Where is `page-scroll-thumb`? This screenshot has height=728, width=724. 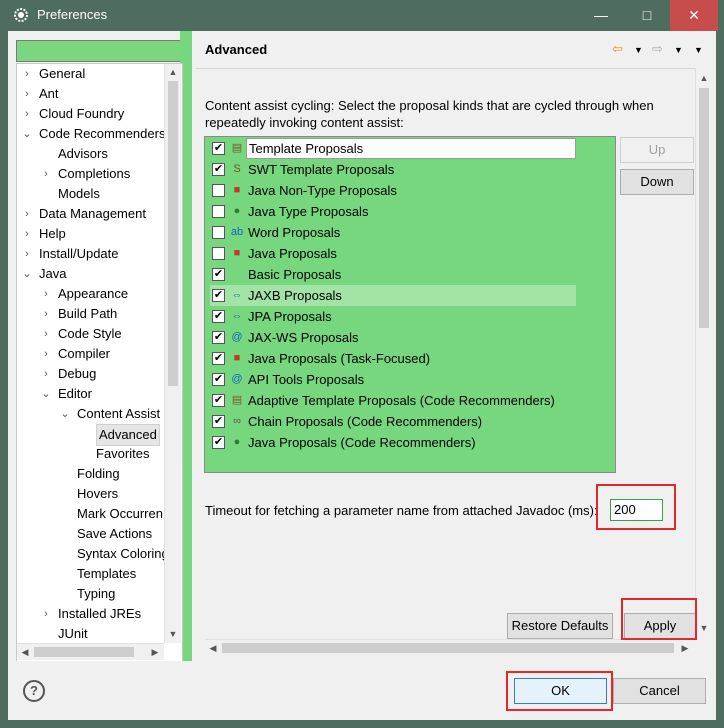 page-scroll-thumb is located at coordinates (704, 208).